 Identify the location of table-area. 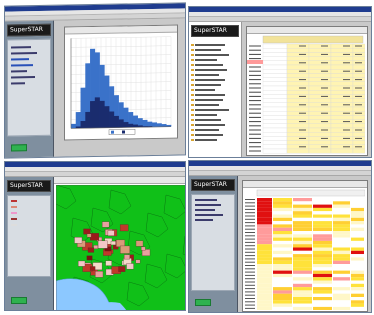
(306, 89).